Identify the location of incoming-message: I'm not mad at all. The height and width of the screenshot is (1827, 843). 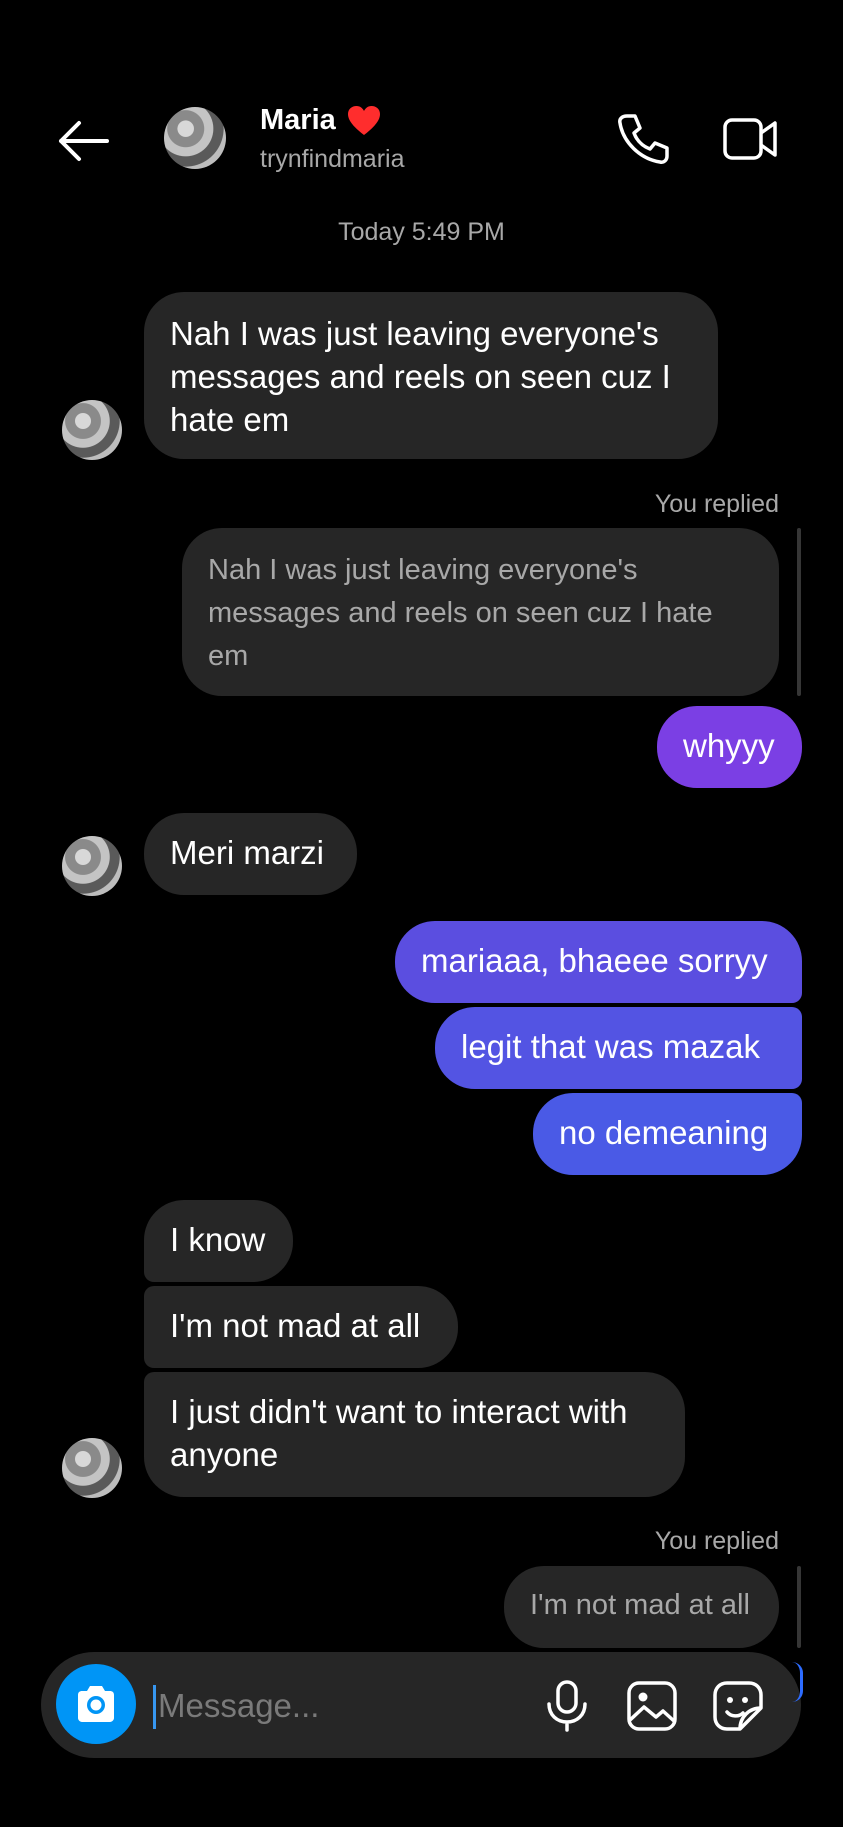
(301, 1327).